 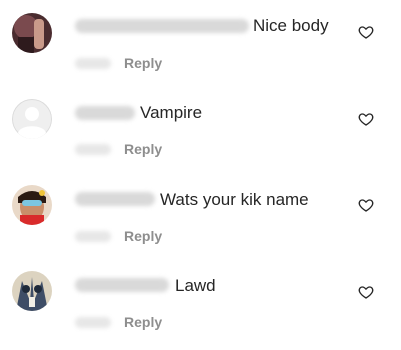 I want to click on default-avatar-icon, so click(x=32, y=119).